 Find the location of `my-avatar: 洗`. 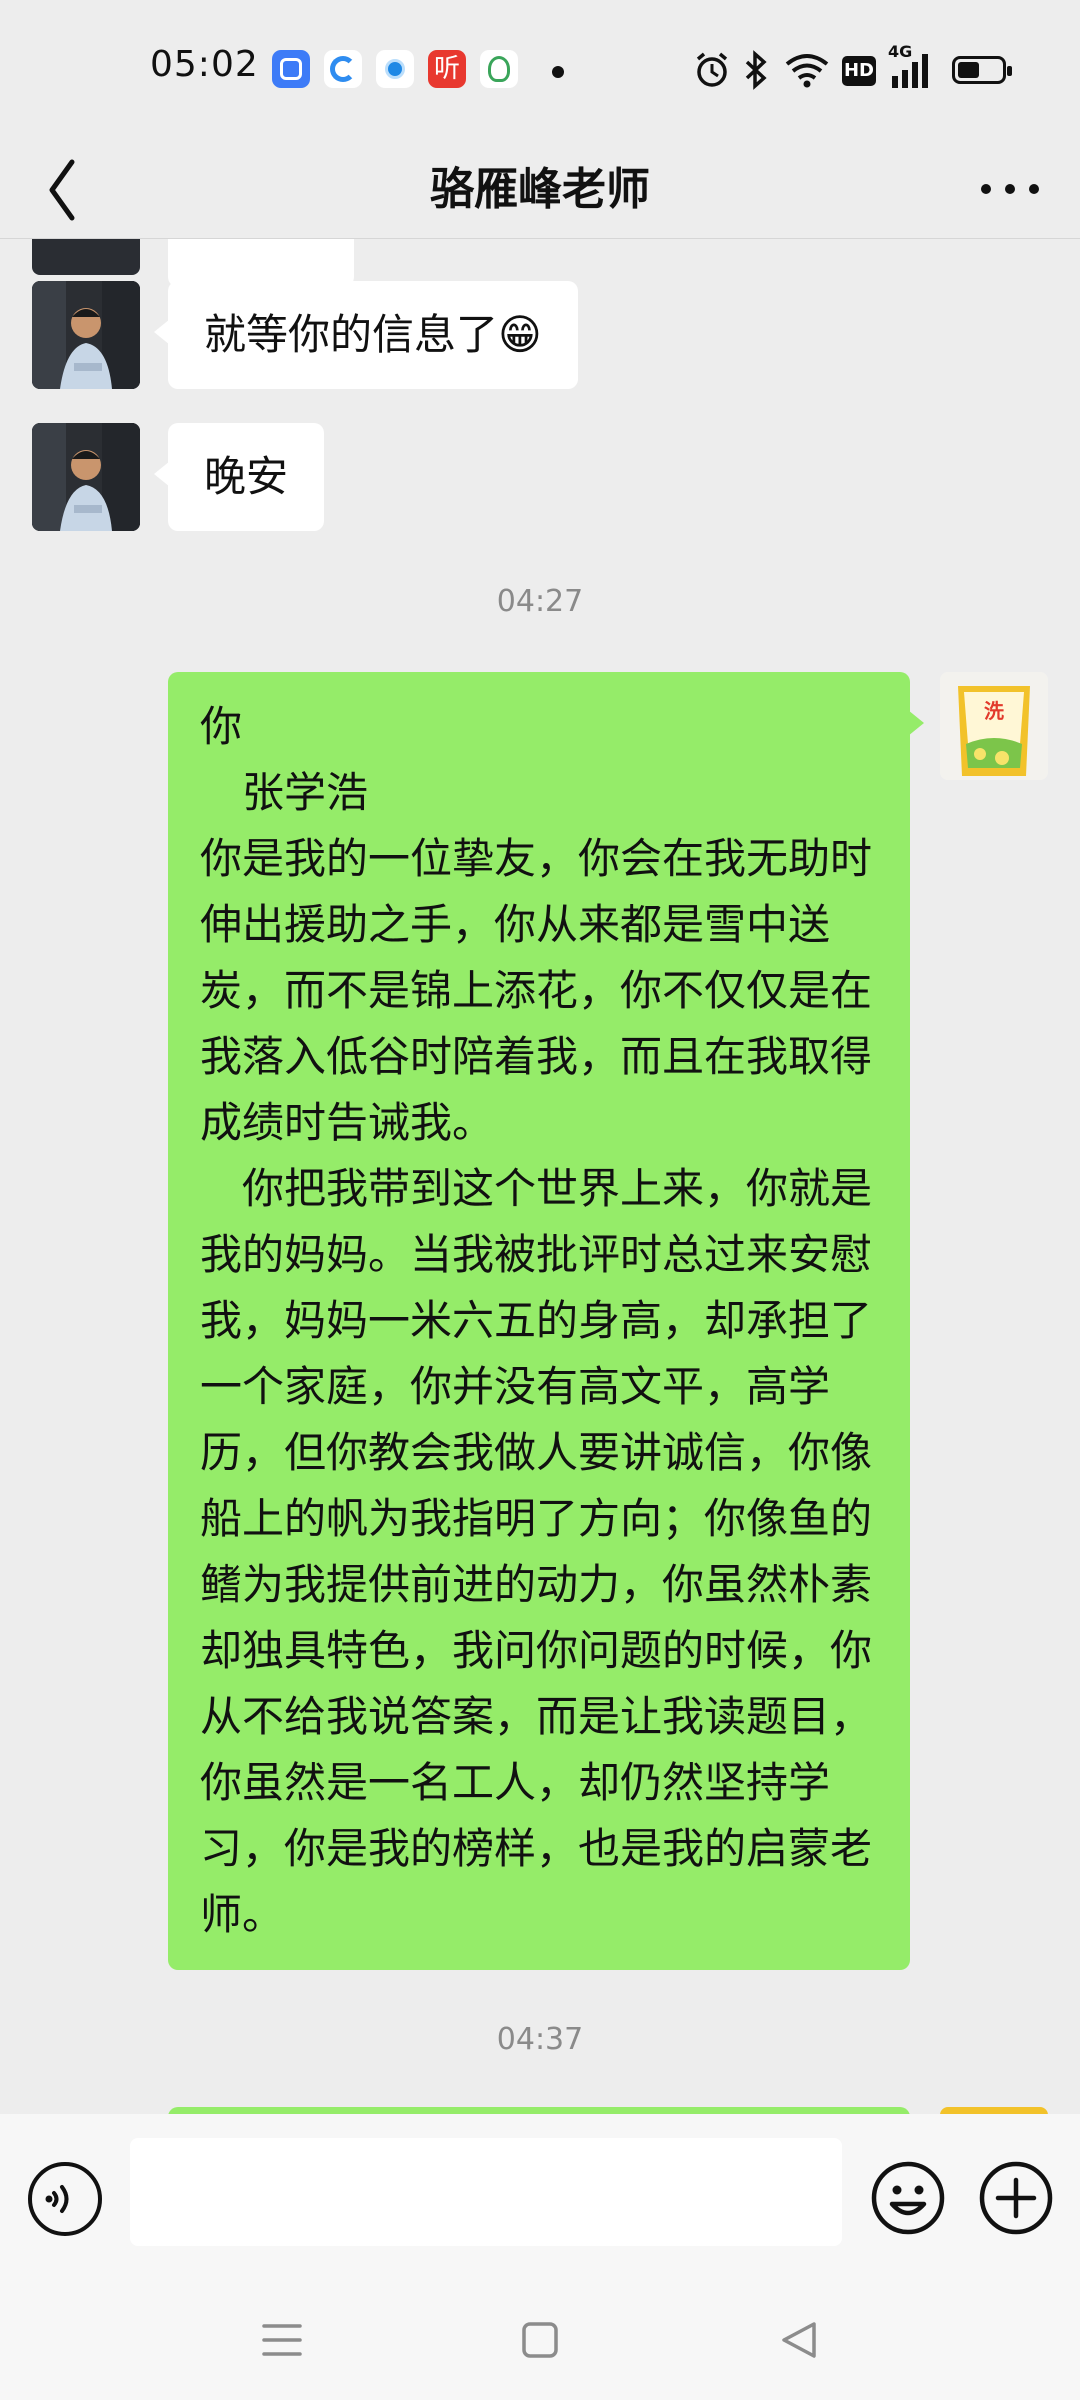

my-avatar: 洗 is located at coordinates (994, 726).